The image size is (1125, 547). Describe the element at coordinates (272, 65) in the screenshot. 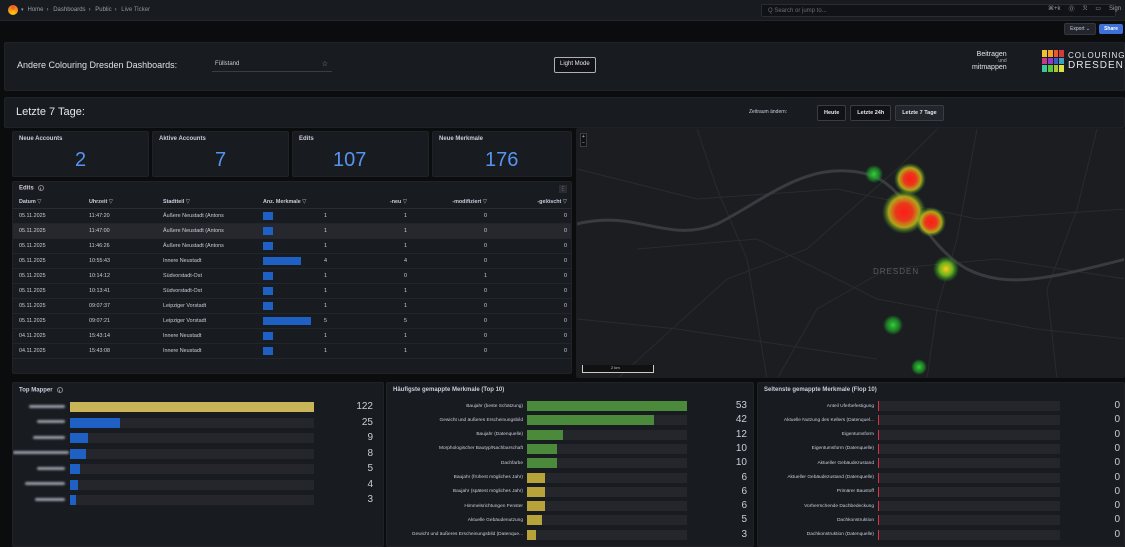

I see `dashboard-link-fuellstand: Füllstand ☆` at that location.